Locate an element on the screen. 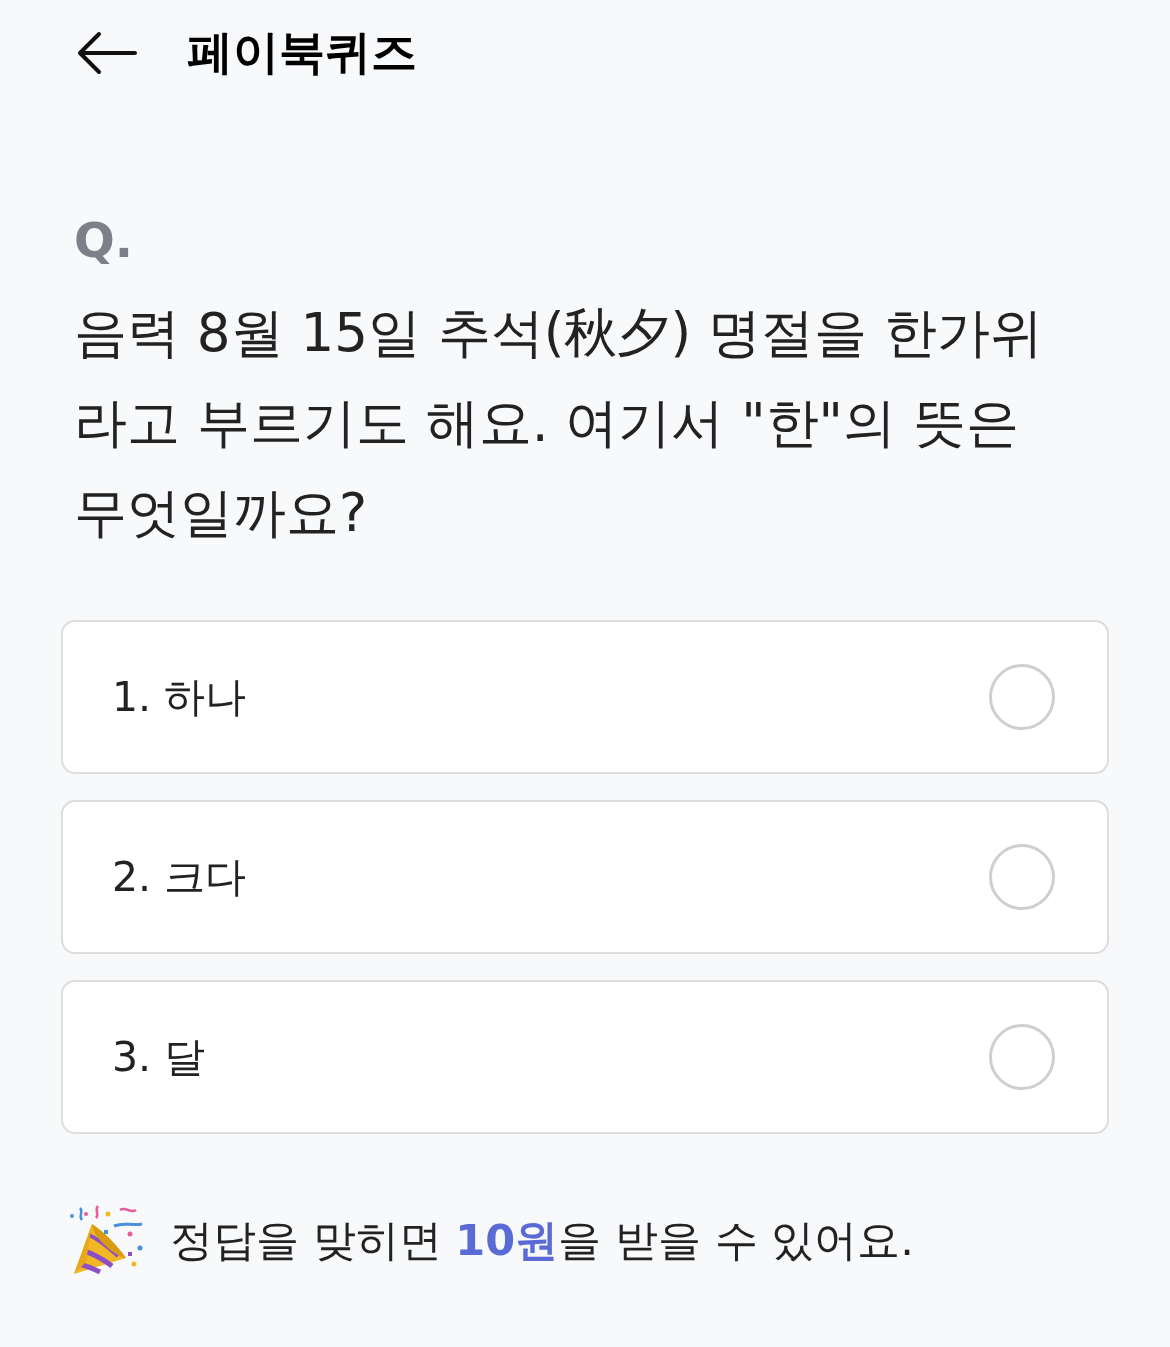 The height and width of the screenshot is (1347, 1170). page-title: 페이북퀴즈 is located at coordinates (302, 53).